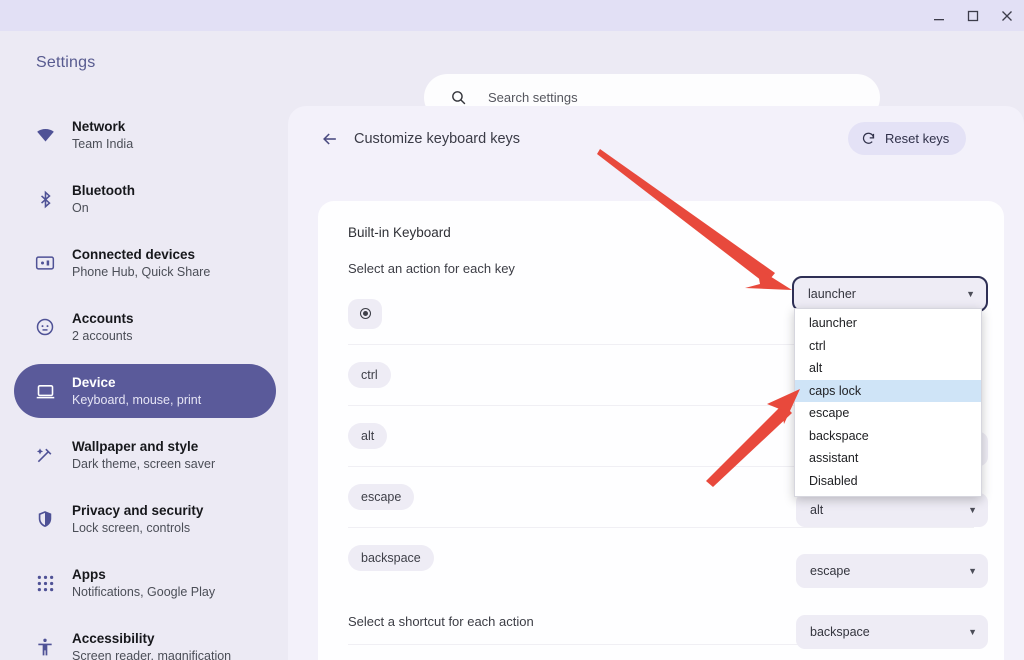 This screenshot has width=1024, height=660. What do you see at coordinates (135, 446) in the screenshot?
I see `sidebar-item-label: Wallpaper and style` at bounding box center [135, 446].